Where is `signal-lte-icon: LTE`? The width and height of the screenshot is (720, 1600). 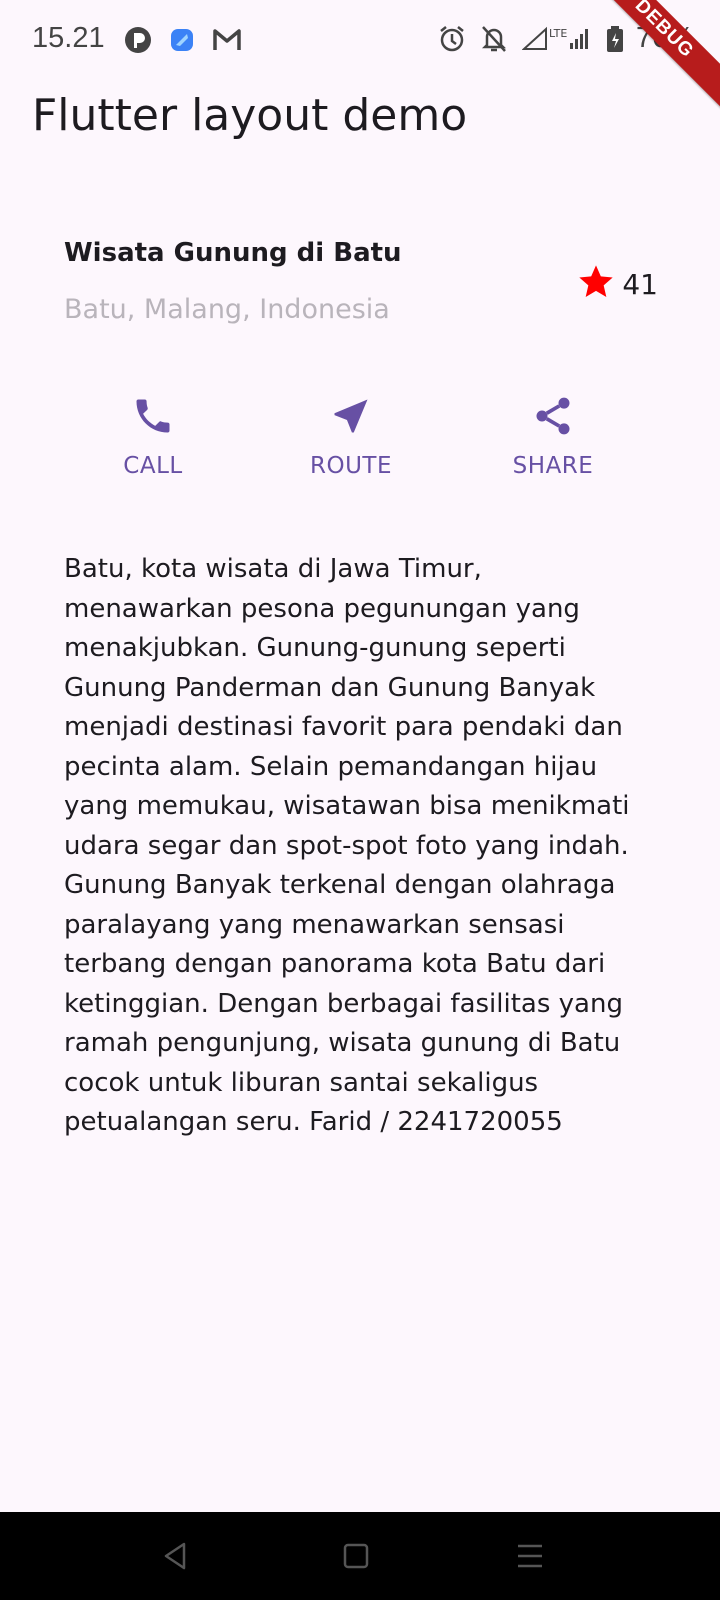 signal-lte-icon: LTE is located at coordinates (556, 41).